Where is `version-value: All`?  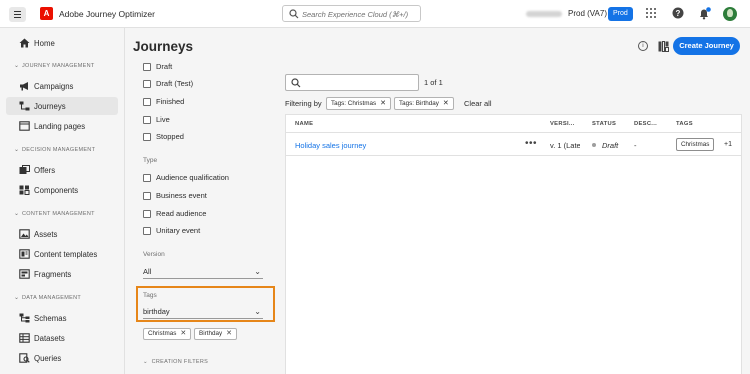
version-value: All is located at coordinates (147, 271).